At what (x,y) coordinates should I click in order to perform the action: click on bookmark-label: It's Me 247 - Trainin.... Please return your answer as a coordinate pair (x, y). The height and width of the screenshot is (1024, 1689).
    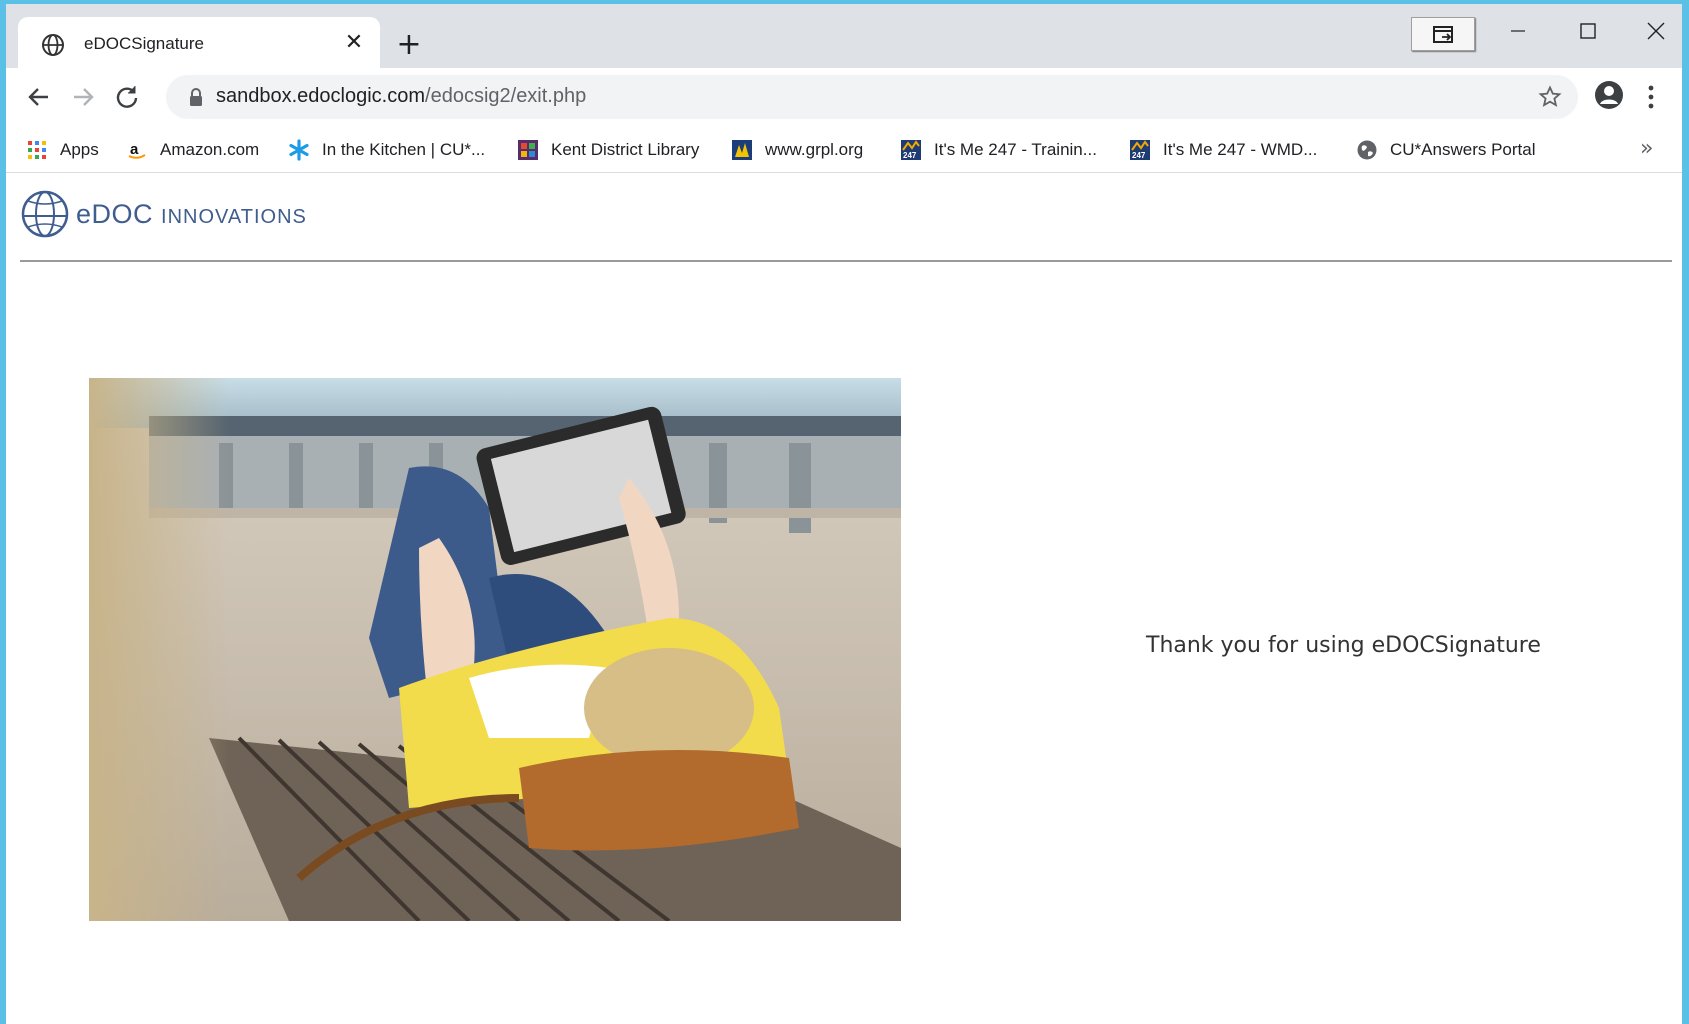
    Looking at the image, I should click on (1015, 149).